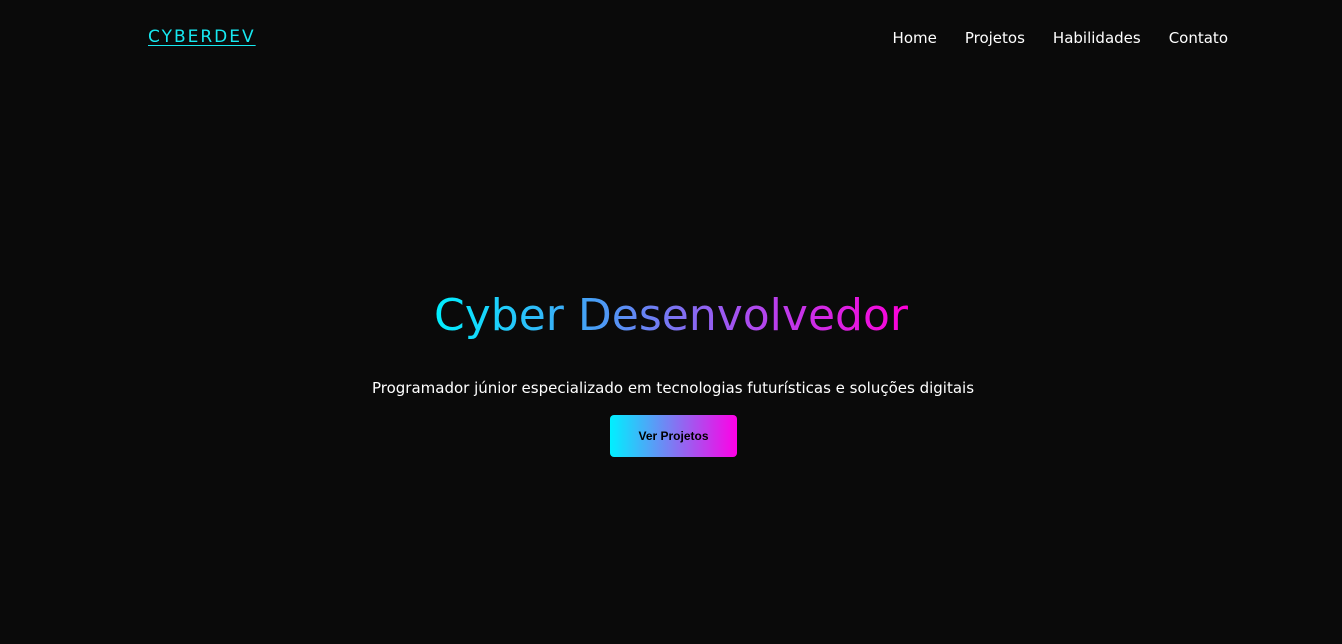 This screenshot has height=644, width=1342. I want to click on hero-title: Cyber Desenvolvedor, so click(671, 316).